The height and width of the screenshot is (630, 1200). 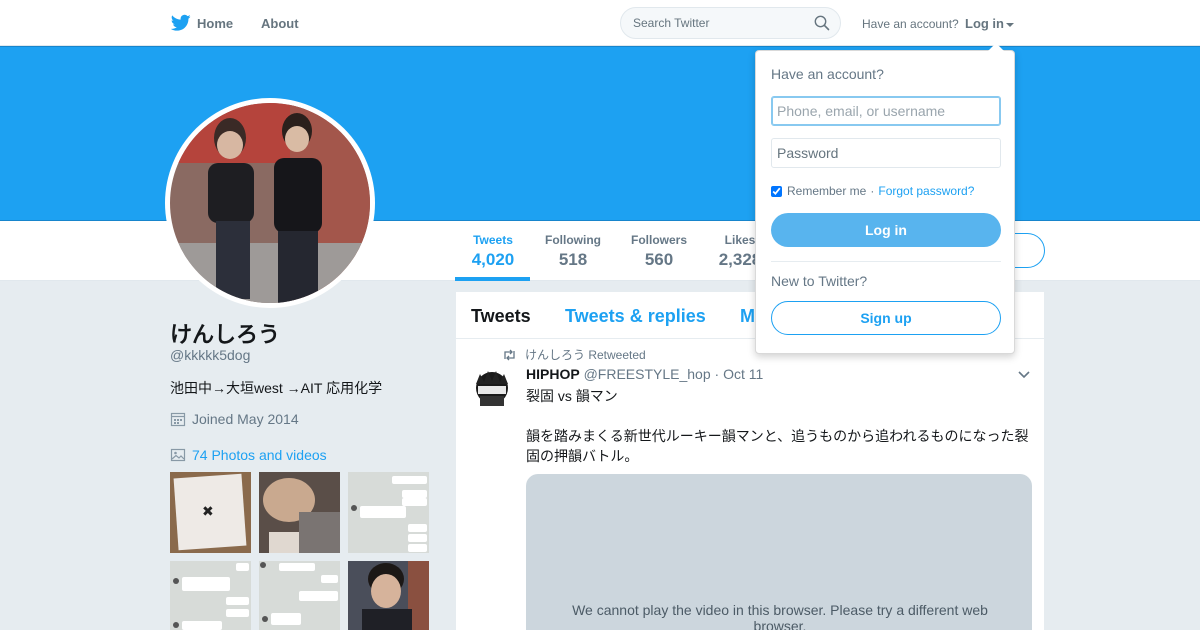 I want to click on password-field, so click(x=886, y=153).